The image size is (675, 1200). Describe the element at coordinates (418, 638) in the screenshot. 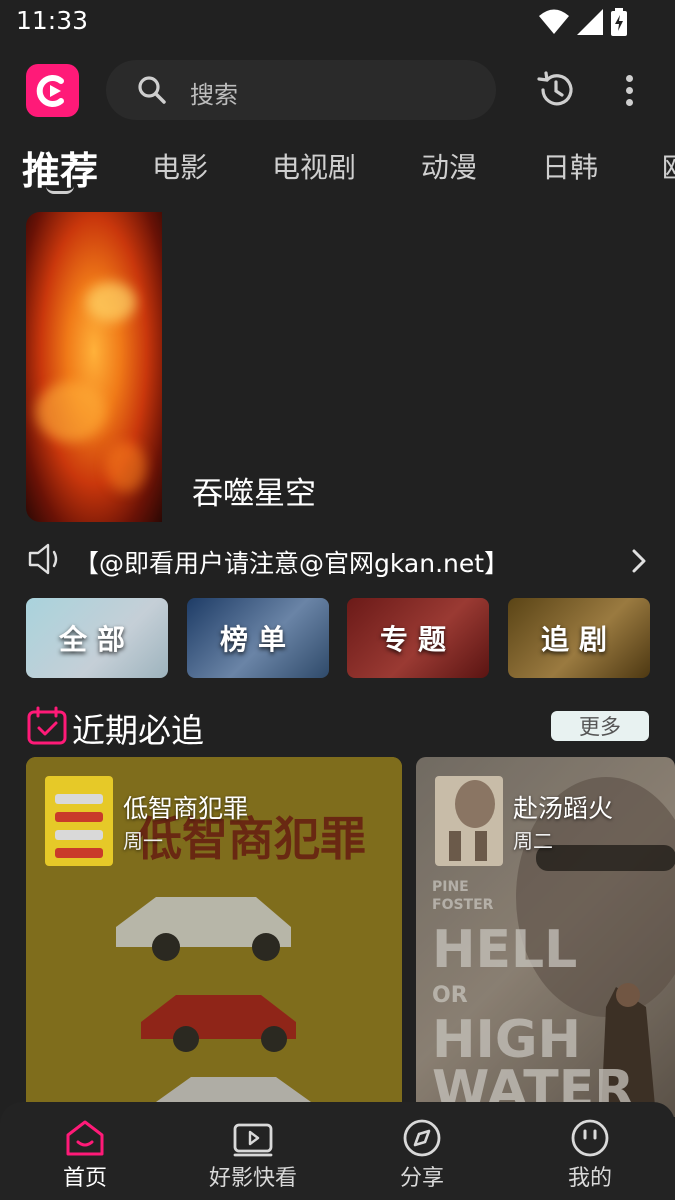

I see `topics-button: 专题` at that location.